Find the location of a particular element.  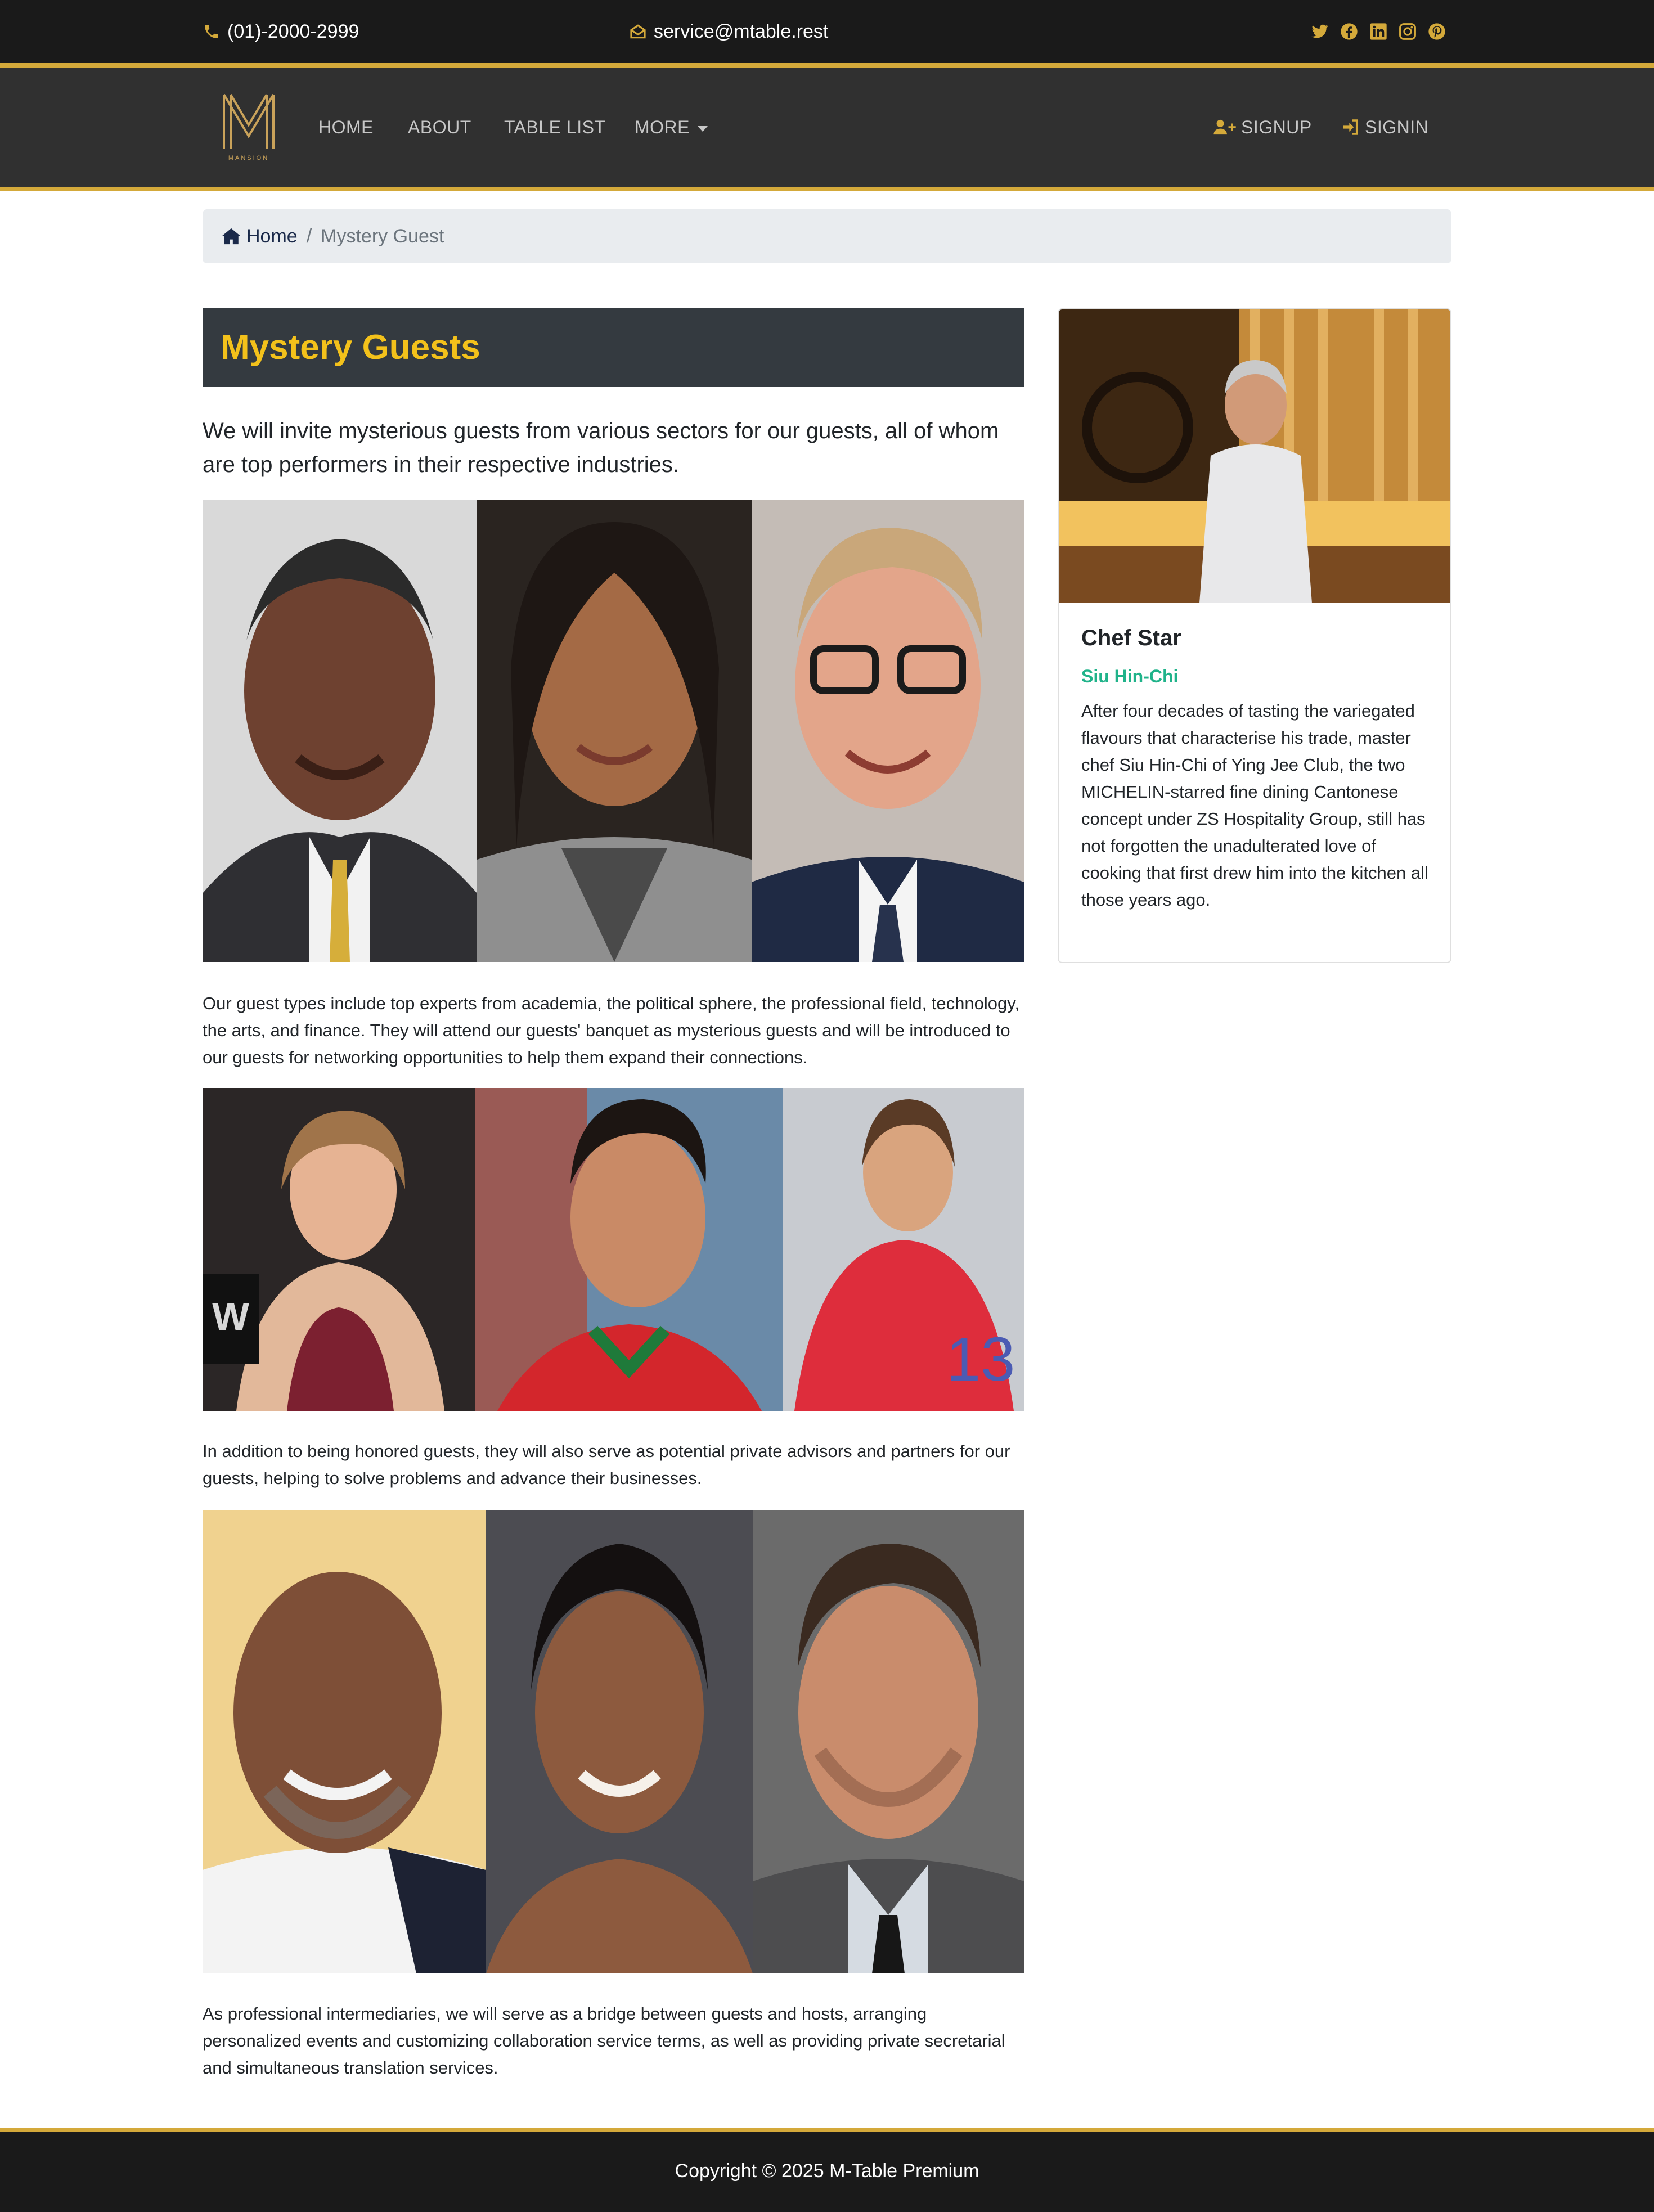

signin-link: SIGNIN is located at coordinates (1385, 127).